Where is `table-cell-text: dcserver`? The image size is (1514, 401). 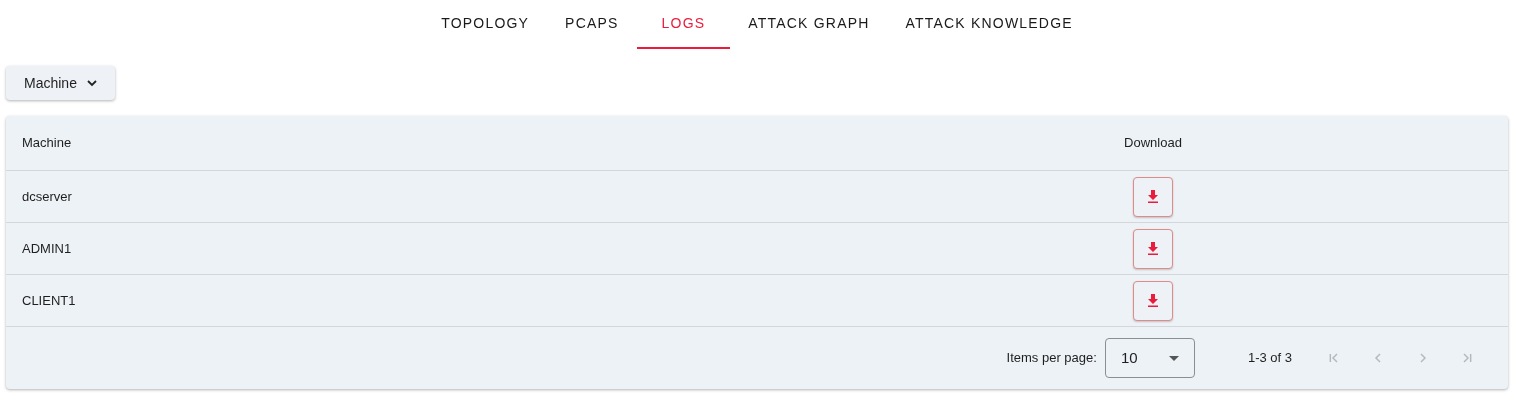
table-cell-text: dcserver is located at coordinates (46, 196).